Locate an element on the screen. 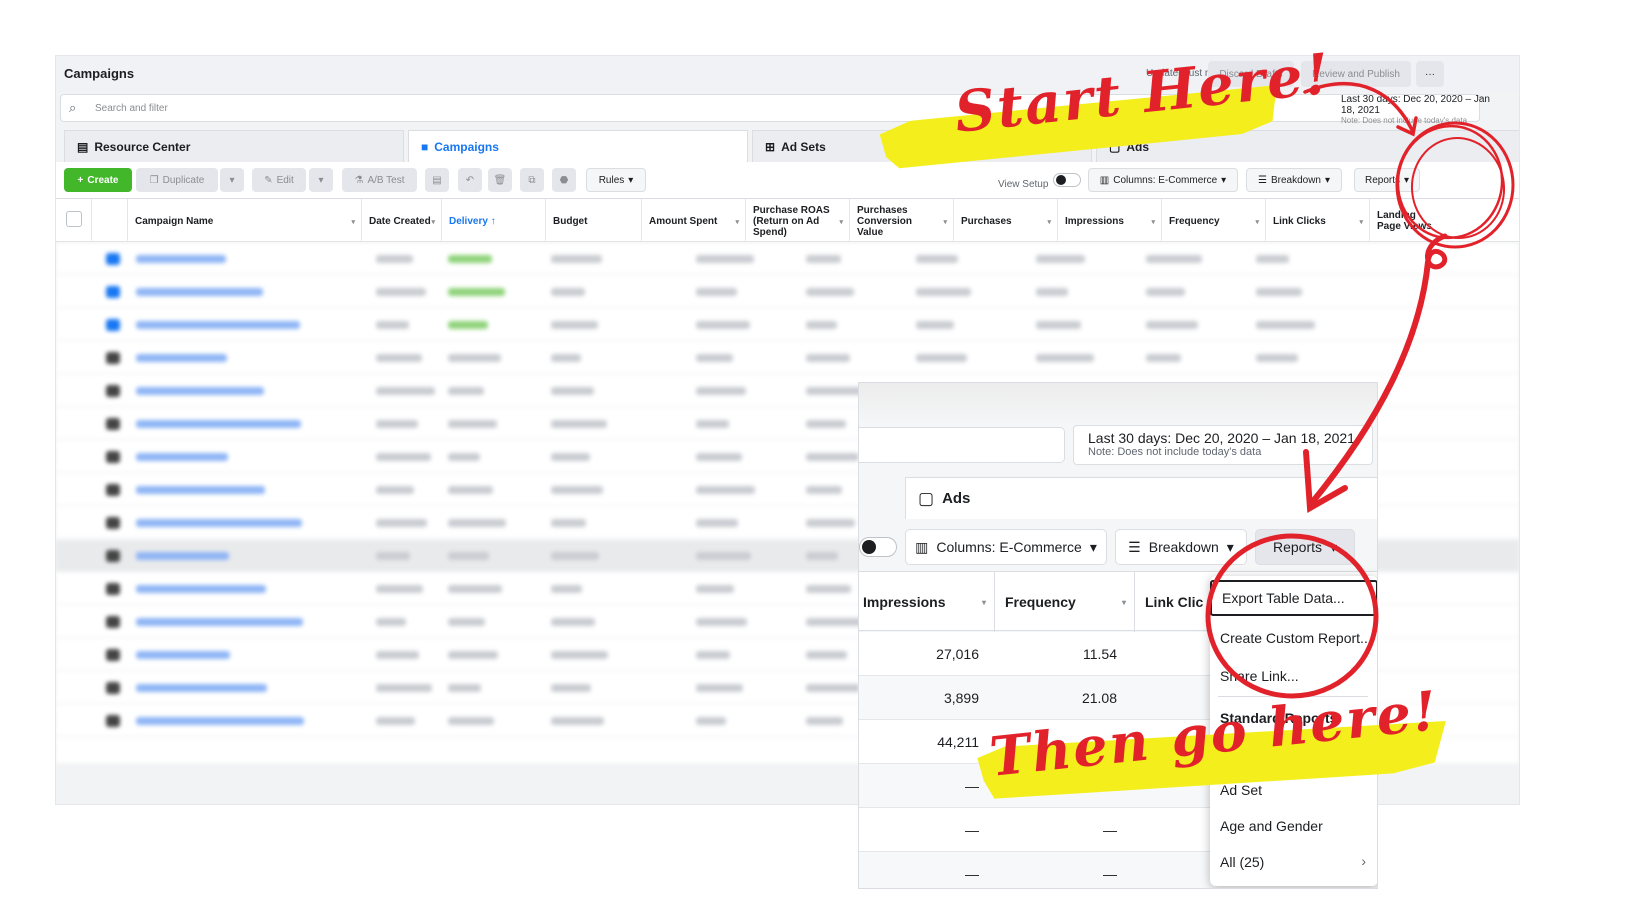 Image resolution: width=1640 pixels, height=924 pixels. tab-resource-center: ▤ Resource Center is located at coordinates (234, 146).